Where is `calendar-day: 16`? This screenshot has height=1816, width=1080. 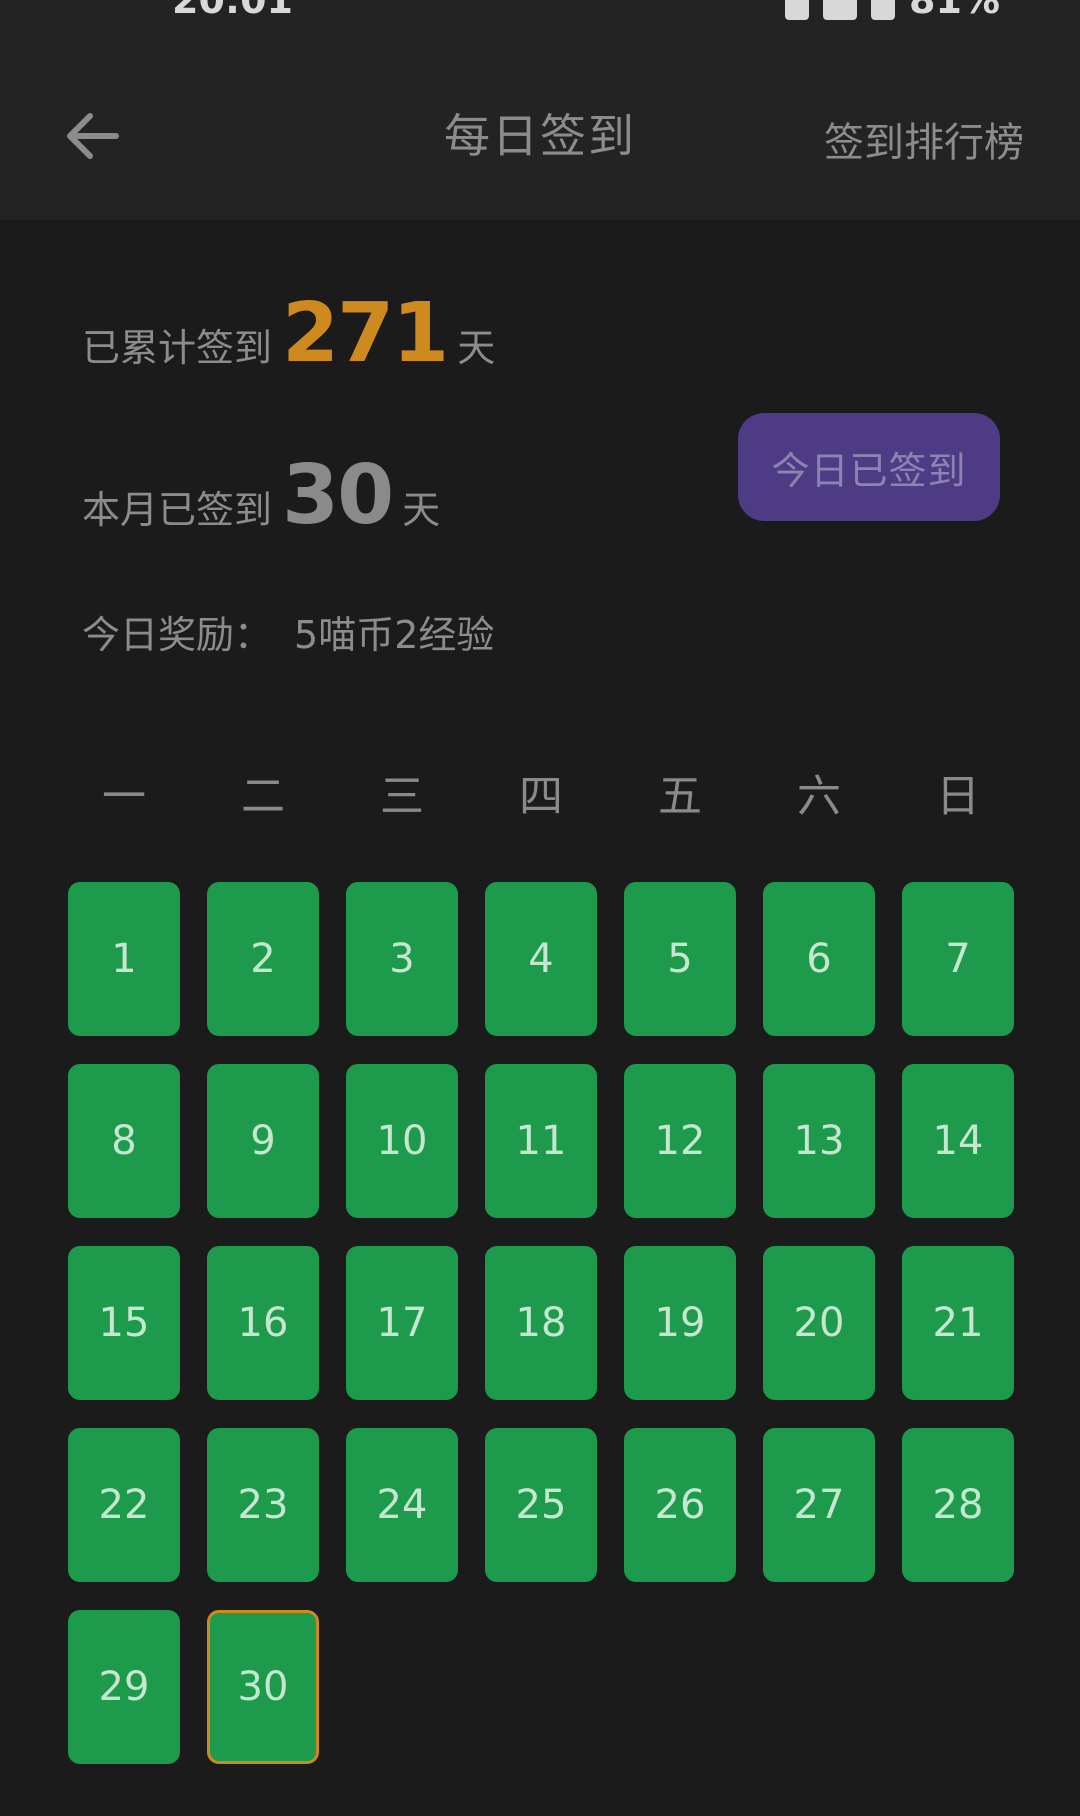
calendar-day: 16 is located at coordinates (263, 1323).